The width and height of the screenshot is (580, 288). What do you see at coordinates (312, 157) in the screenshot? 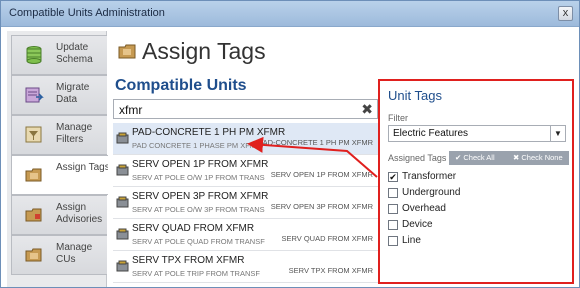
I see `annotation-arrow` at bounding box center [312, 157].